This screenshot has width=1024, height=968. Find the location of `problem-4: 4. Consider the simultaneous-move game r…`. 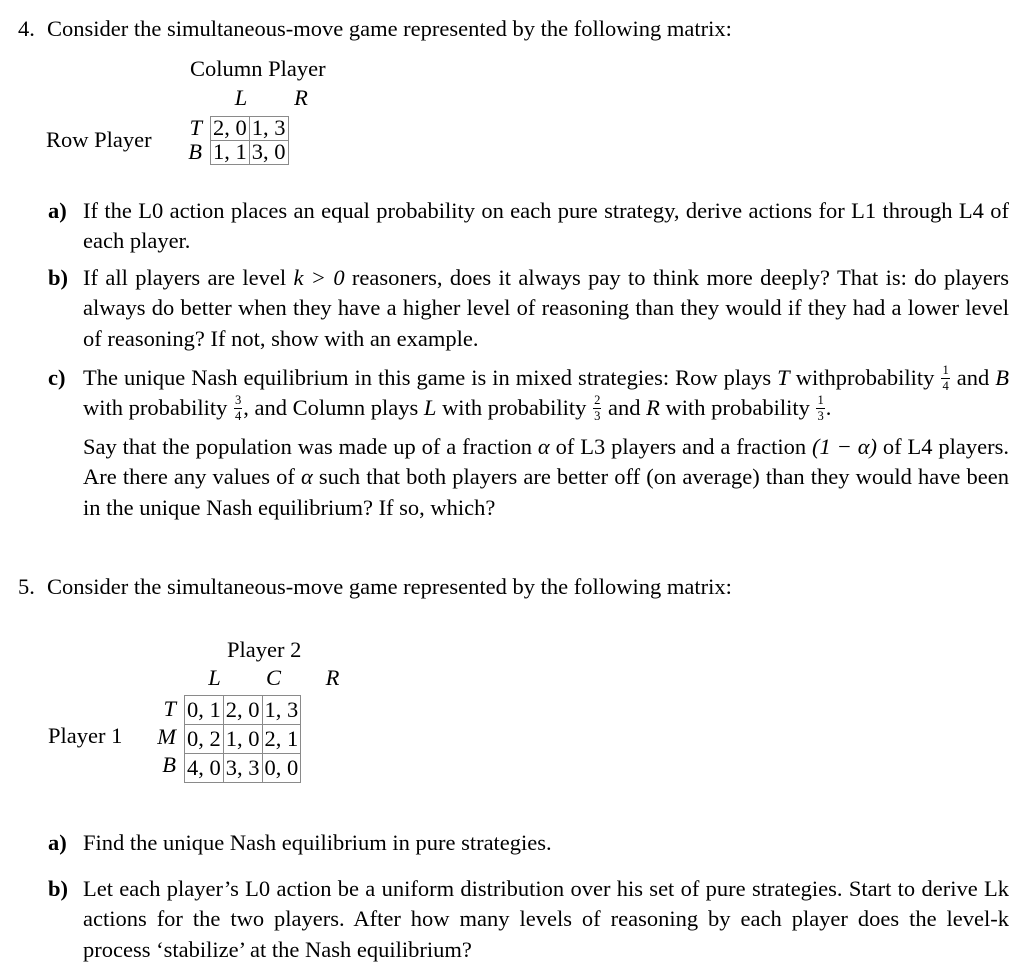

problem-4: 4. Consider the simultaneous-move game r… is located at coordinates (513, 28).